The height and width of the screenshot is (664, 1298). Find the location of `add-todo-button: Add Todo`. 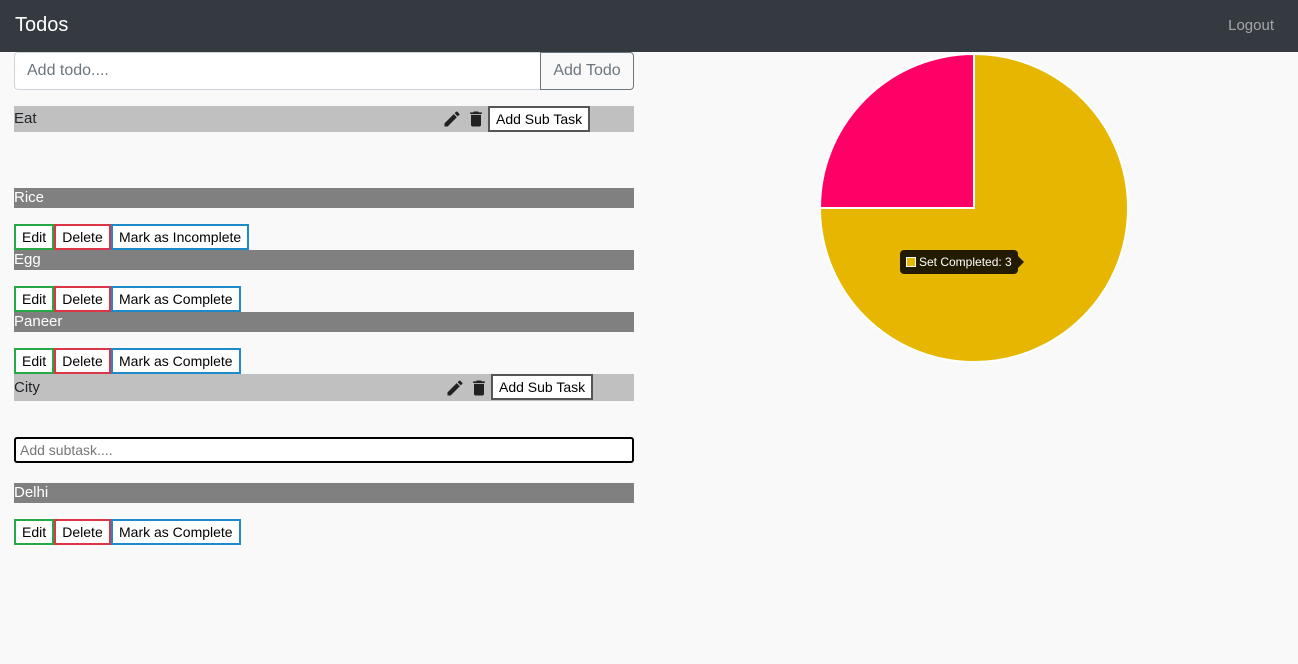

add-todo-button: Add Todo is located at coordinates (587, 71).